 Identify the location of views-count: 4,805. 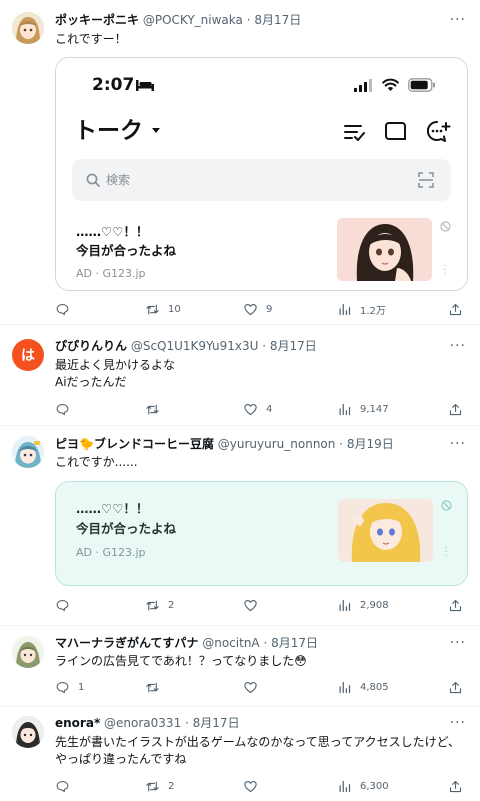
(374, 687).